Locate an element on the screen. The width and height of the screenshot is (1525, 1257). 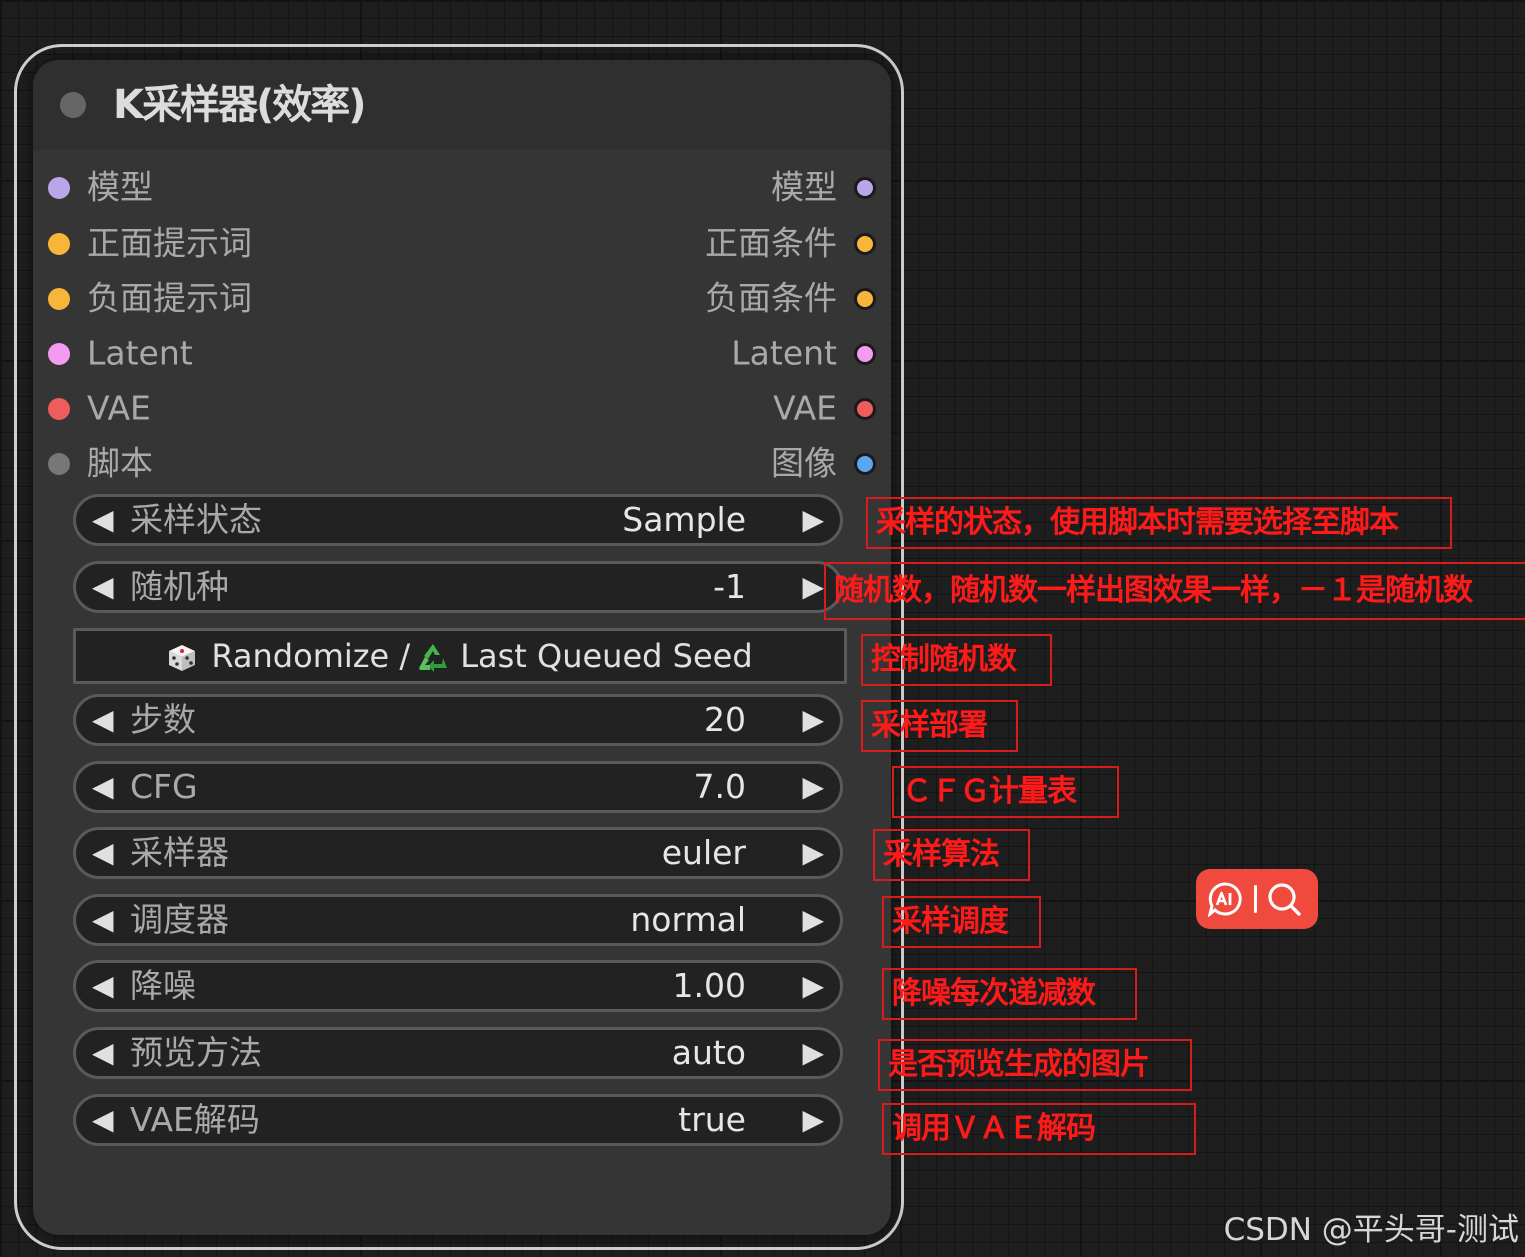
output-slot-image: 图像 is located at coordinates (823, 462).